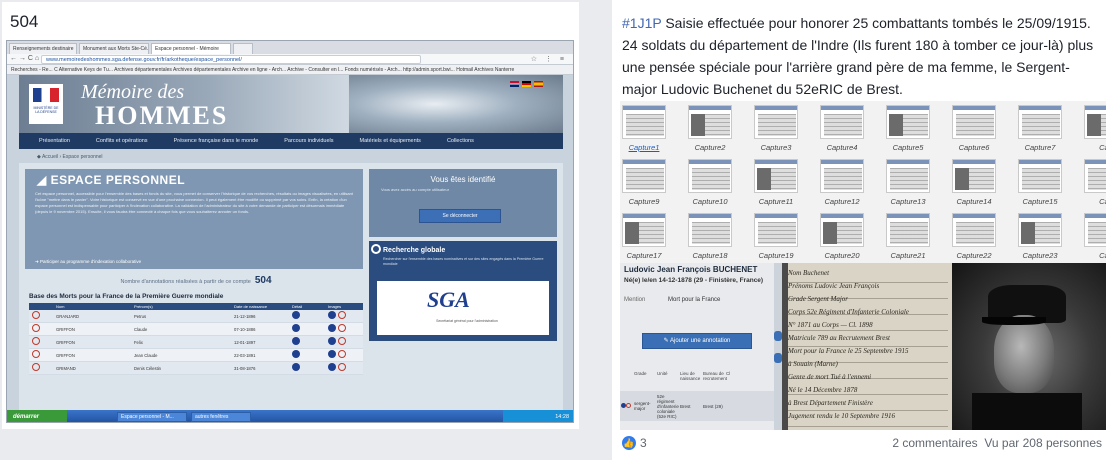 The image size is (1106, 460). I want to click on nav-parcours: Parcours individuels, so click(308, 141).